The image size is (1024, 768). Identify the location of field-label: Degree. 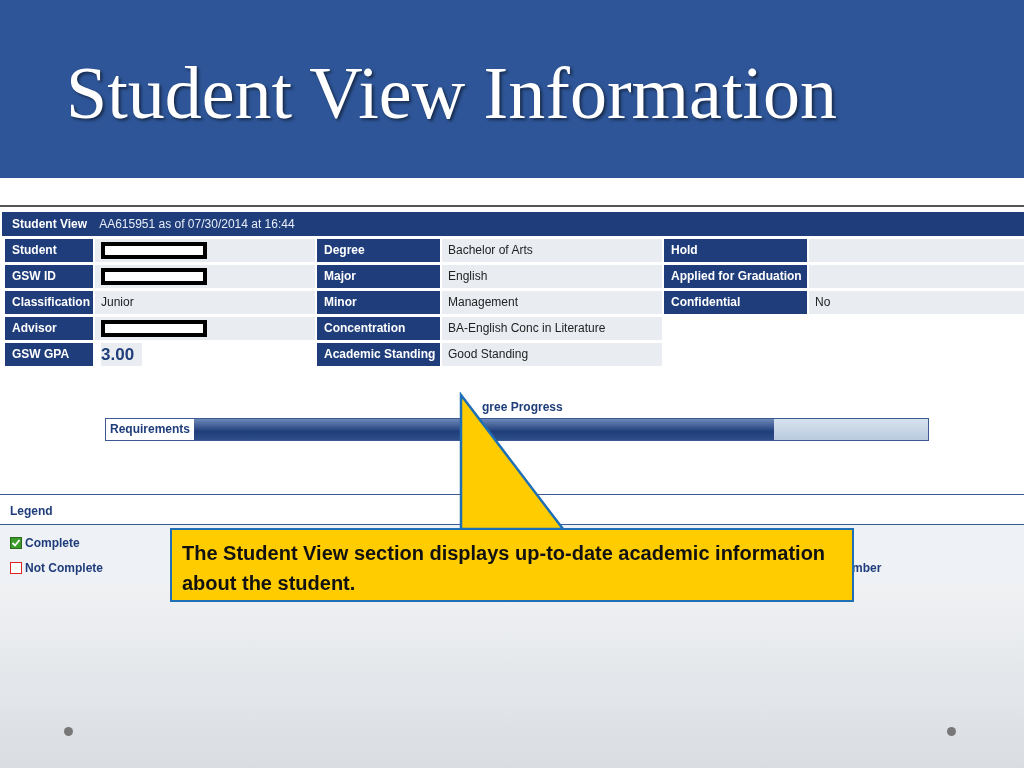
(378, 250).